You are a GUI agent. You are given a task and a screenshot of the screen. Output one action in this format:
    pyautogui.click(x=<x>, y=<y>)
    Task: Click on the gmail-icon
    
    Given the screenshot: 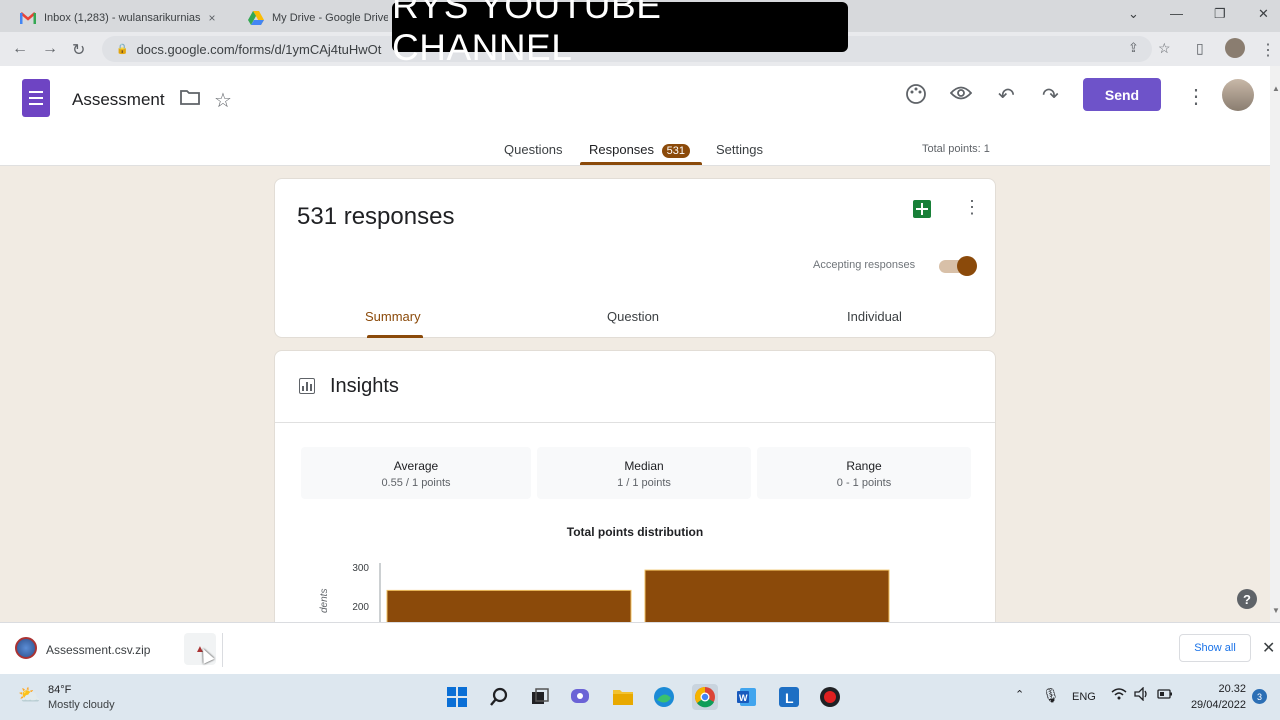 What is the action you would take?
    pyautogui.click(x=28, y=18)
    